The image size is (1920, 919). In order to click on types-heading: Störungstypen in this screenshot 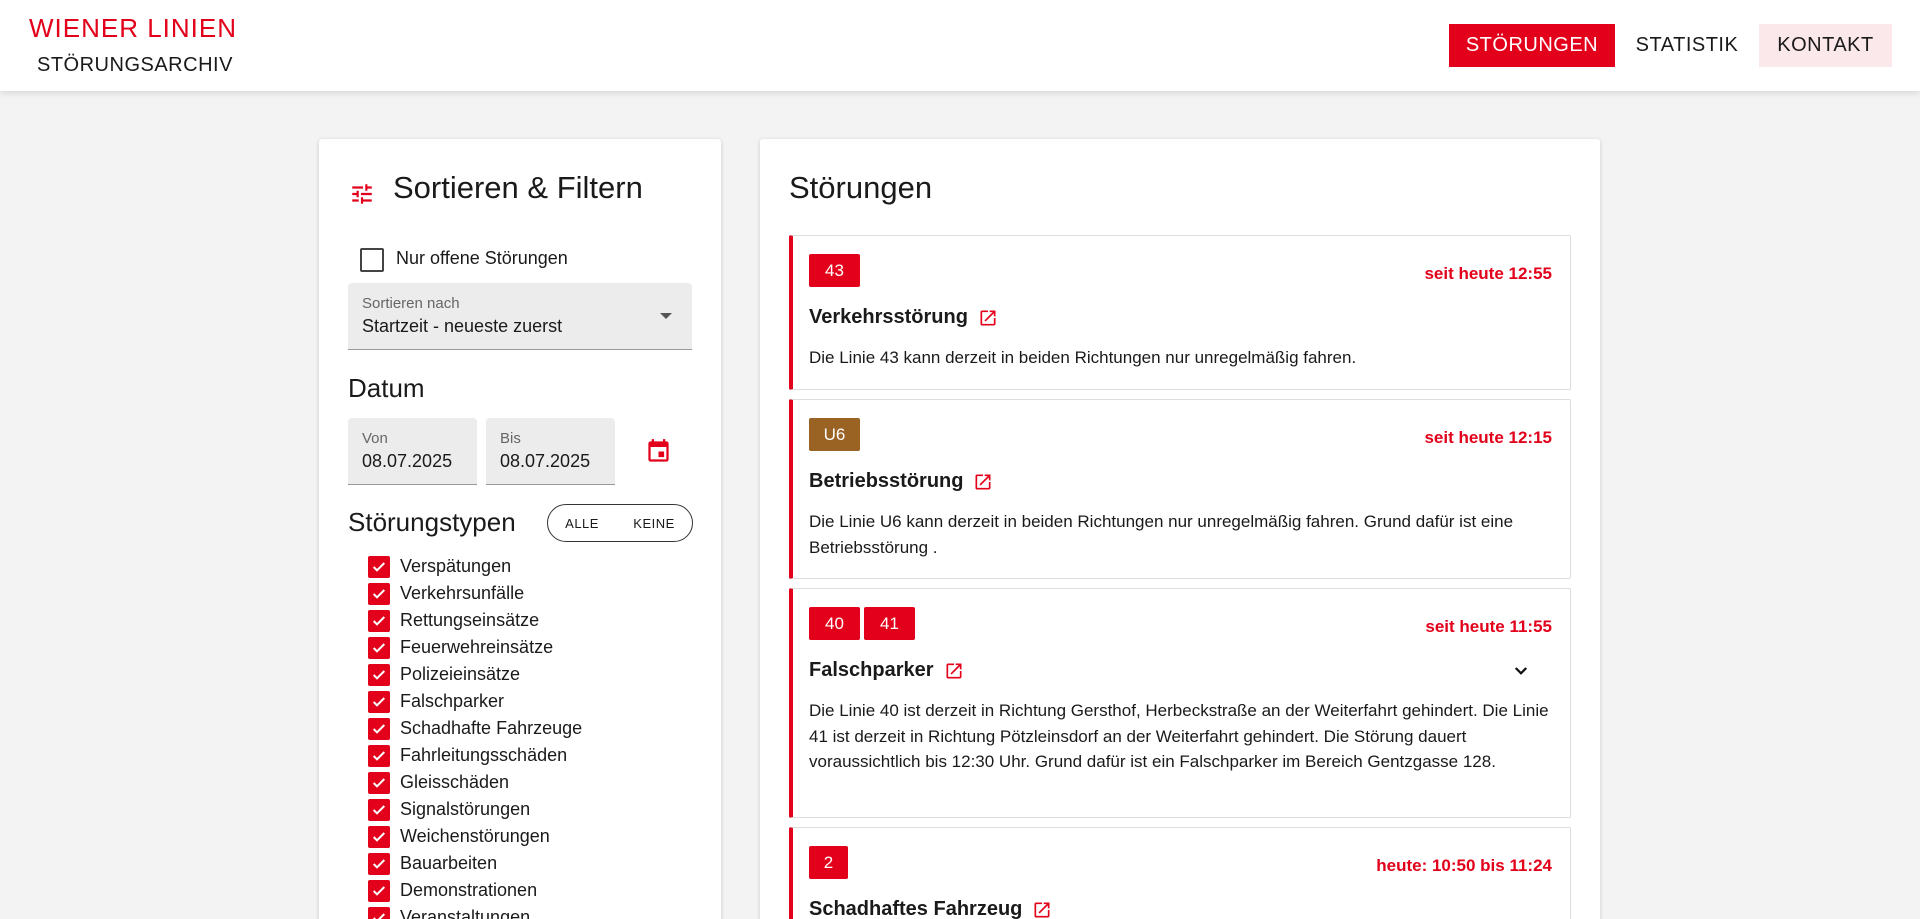, I will do `click(432, 522)`.